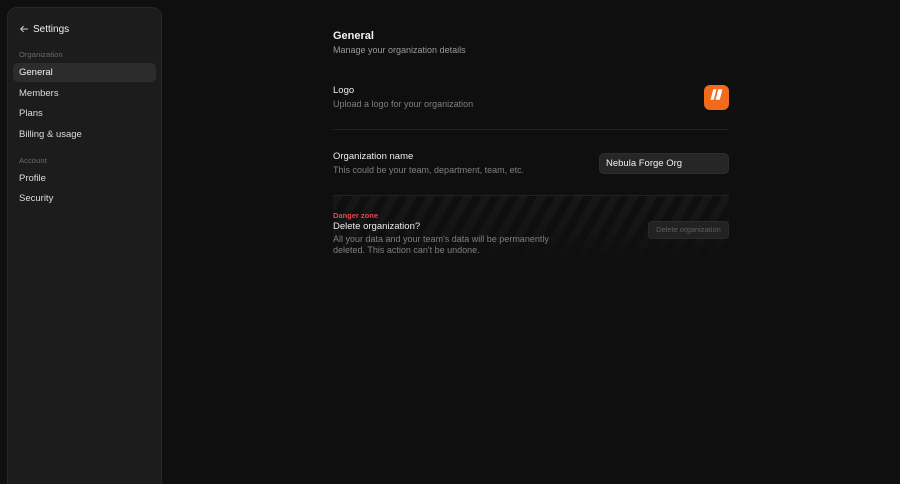 The height and width of the screenshot is (484, 900). What do you see at coordinates (33, 160) in the screenshot?
I see `section-label-account: Account` at bounding box center [33, 160].